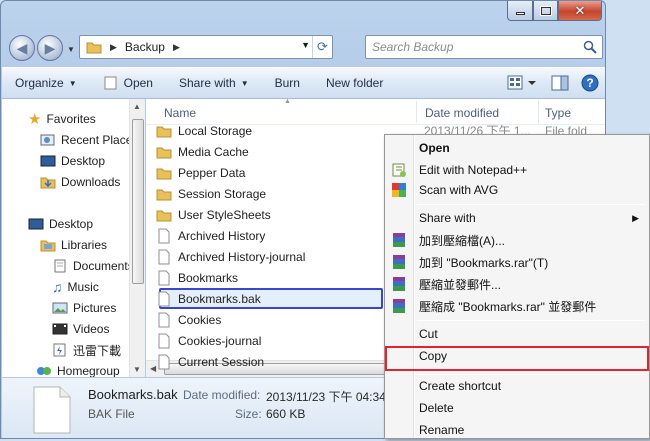 The width and height of the screenshot is (650, 441). I want to click on minimize-button, so click(520, 11).